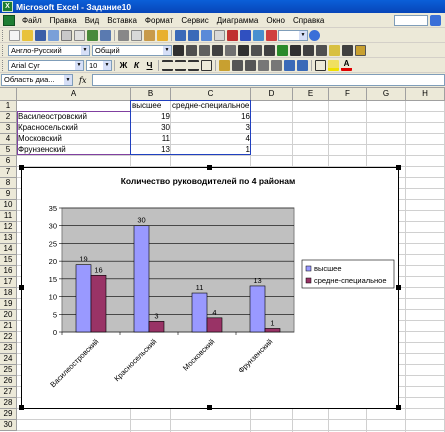 The width and height of the screenshot is (445, 432). Describe the element at coordinates (8, 304) in the screenshot. I see `row-header: 19` at that location.